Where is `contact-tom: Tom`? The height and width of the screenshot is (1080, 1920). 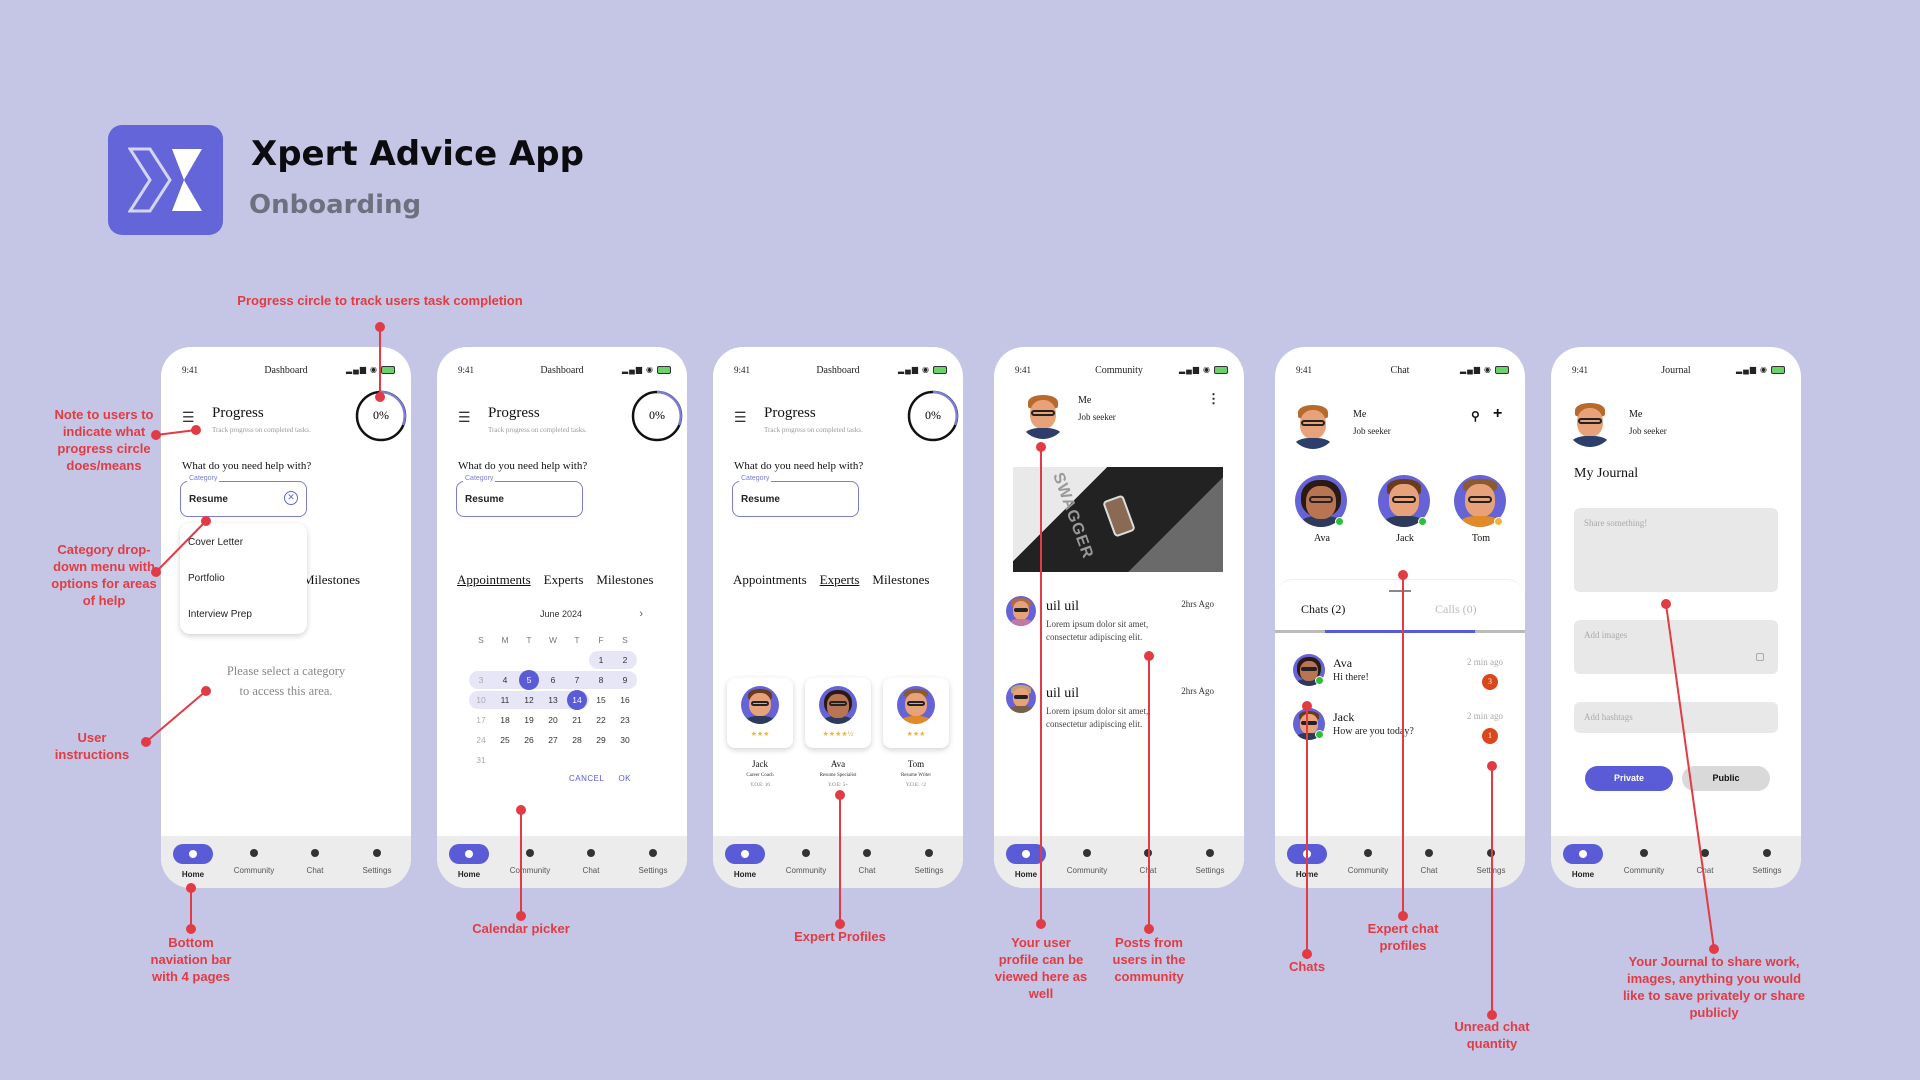 contact-tom: Tom is located at coordinates (1481, 509).